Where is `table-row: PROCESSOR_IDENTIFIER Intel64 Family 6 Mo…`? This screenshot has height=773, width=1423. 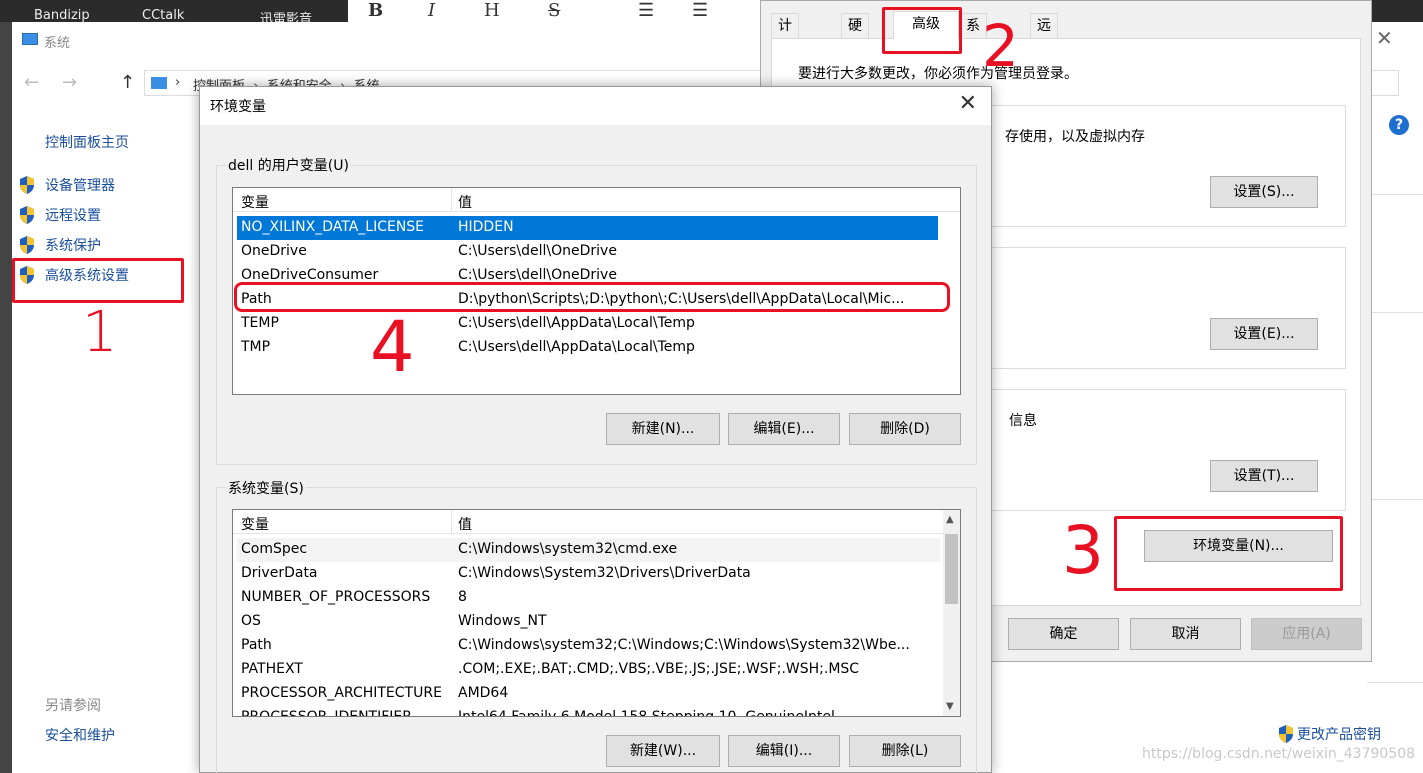
table-row: PROCESSOR_IDENTIFIER Intel64 Family 6 Mo… is located at coordinates (588, 711).